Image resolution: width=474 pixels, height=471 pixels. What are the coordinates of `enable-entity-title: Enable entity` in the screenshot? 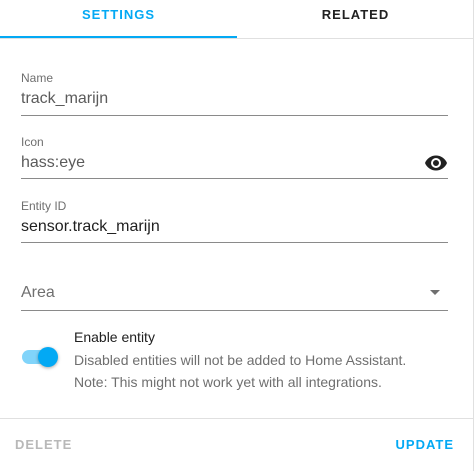 It's located at (114, 337).